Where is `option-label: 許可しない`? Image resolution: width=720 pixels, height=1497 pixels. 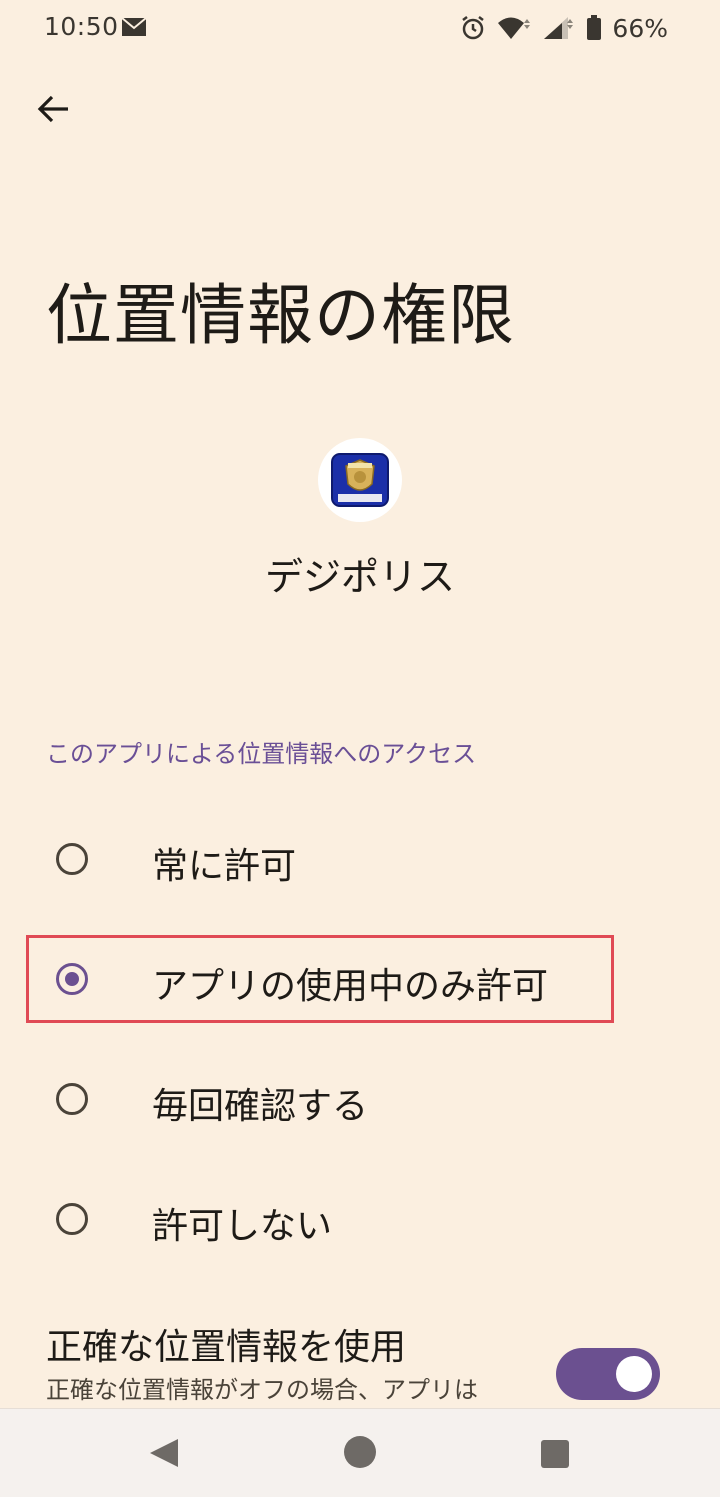 option-label: 許可しない is located at coordinates (242, 1226).